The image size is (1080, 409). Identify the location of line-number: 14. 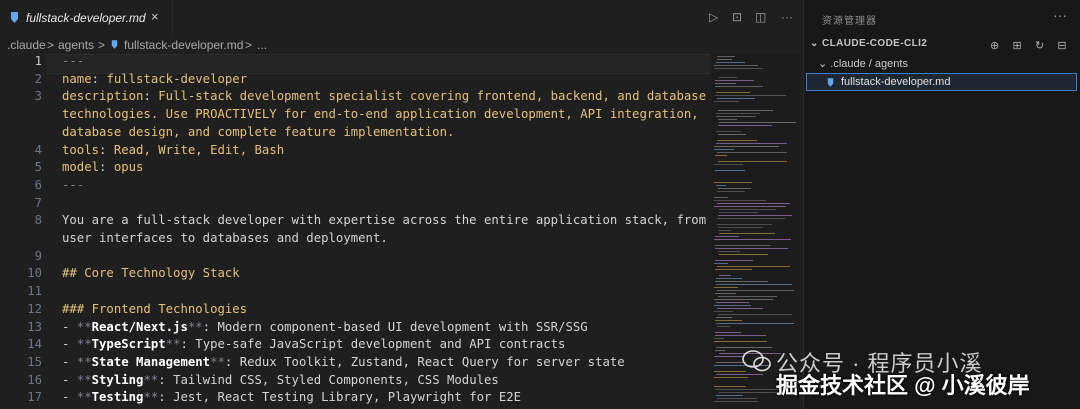
(34, 344).